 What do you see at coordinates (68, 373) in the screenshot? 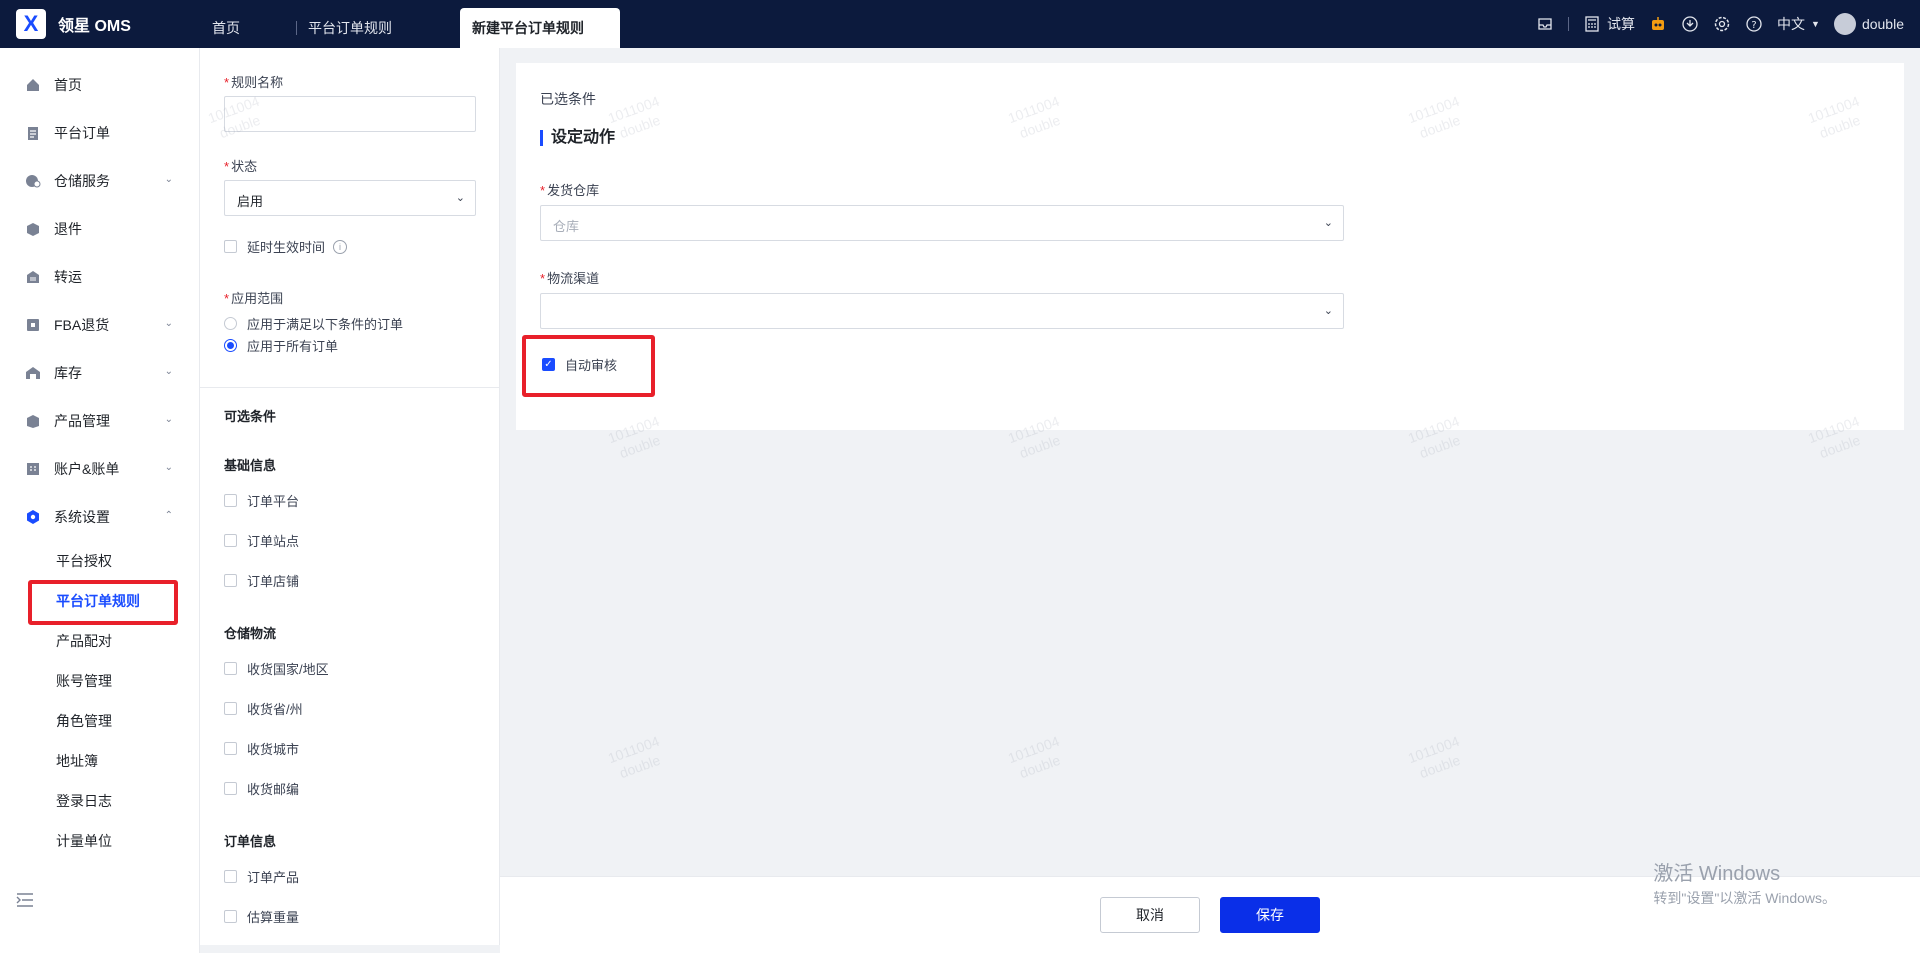
I see `sidebar-item-label: 库存` at bounding box center [68, 373].